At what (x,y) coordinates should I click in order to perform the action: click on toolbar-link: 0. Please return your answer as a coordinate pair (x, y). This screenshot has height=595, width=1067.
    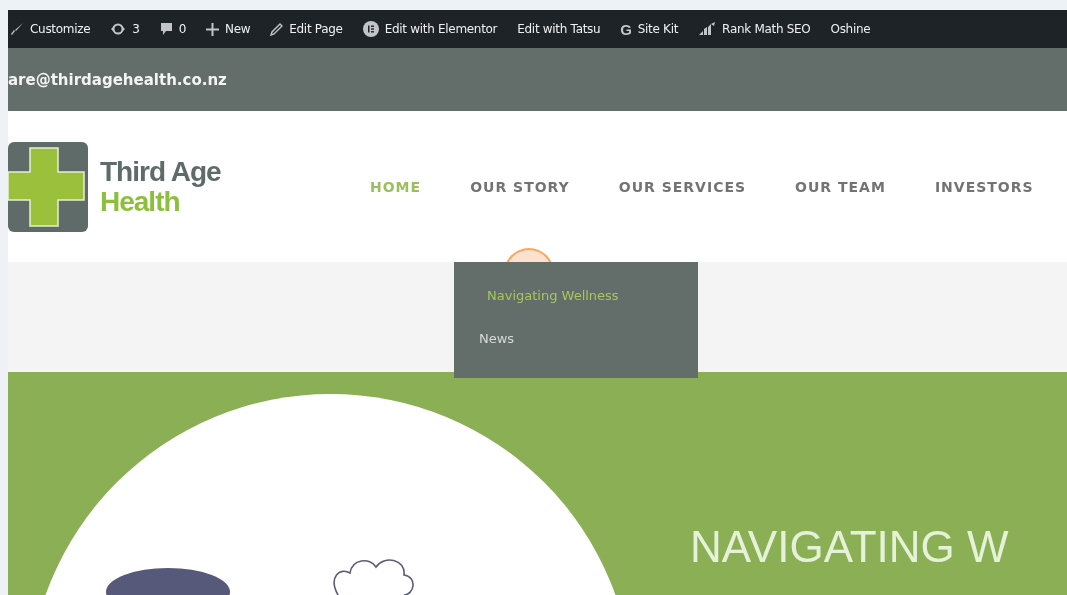
    Looking at the image, I should click on (172, 29).